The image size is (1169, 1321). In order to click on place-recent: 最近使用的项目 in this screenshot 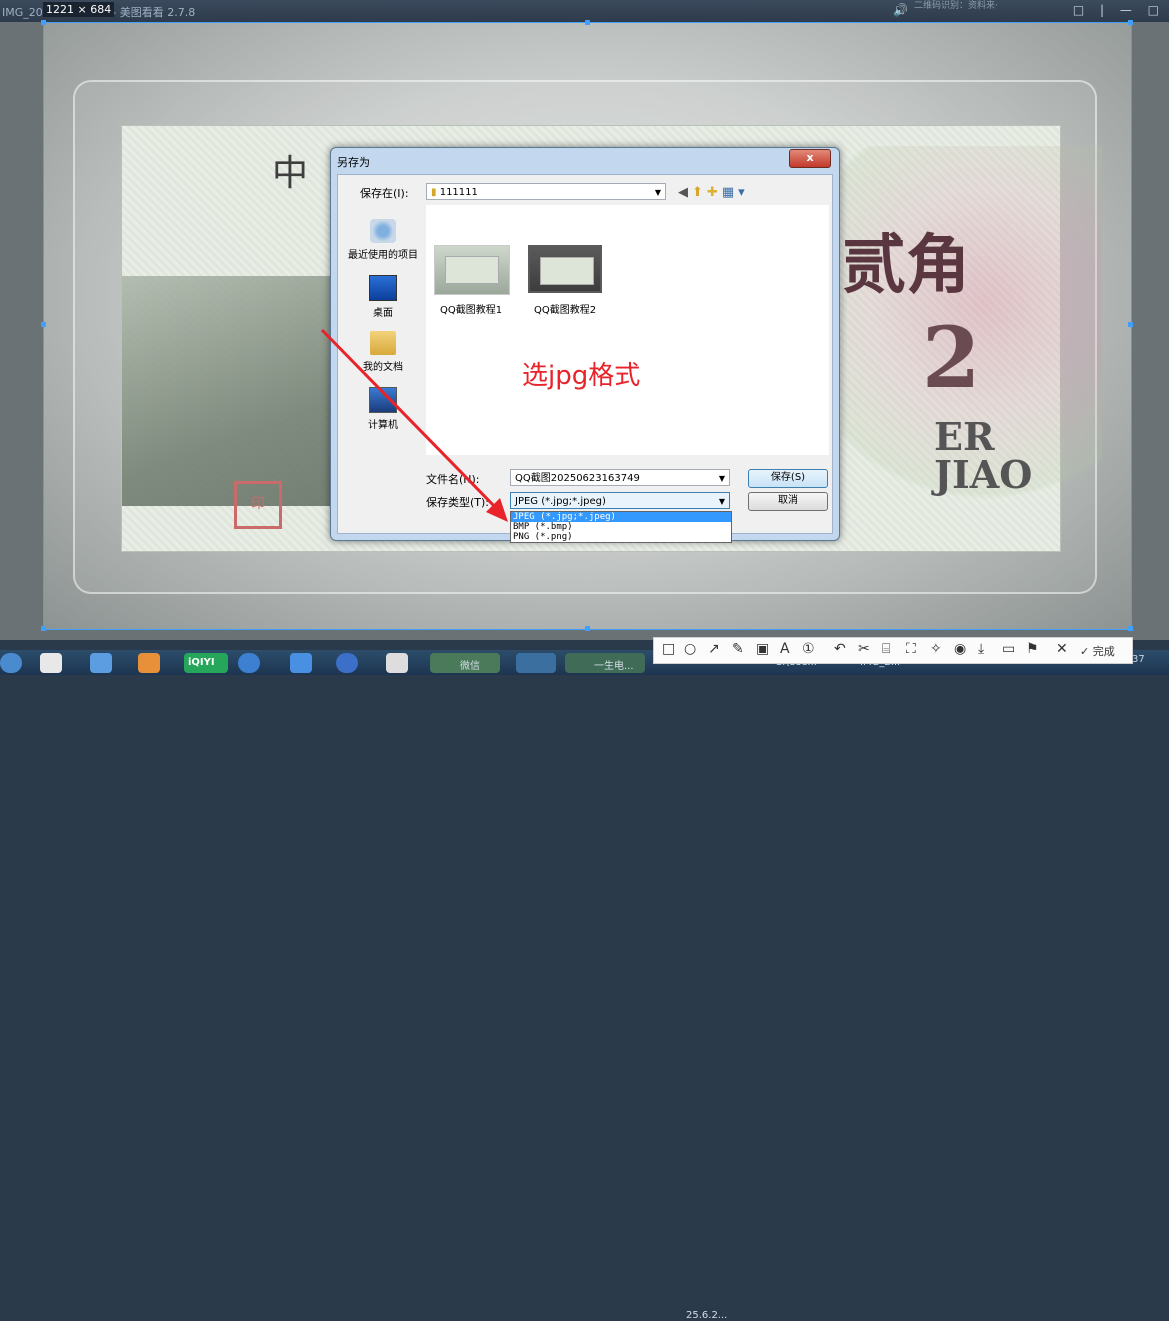, I will do `click(383, 240)`.